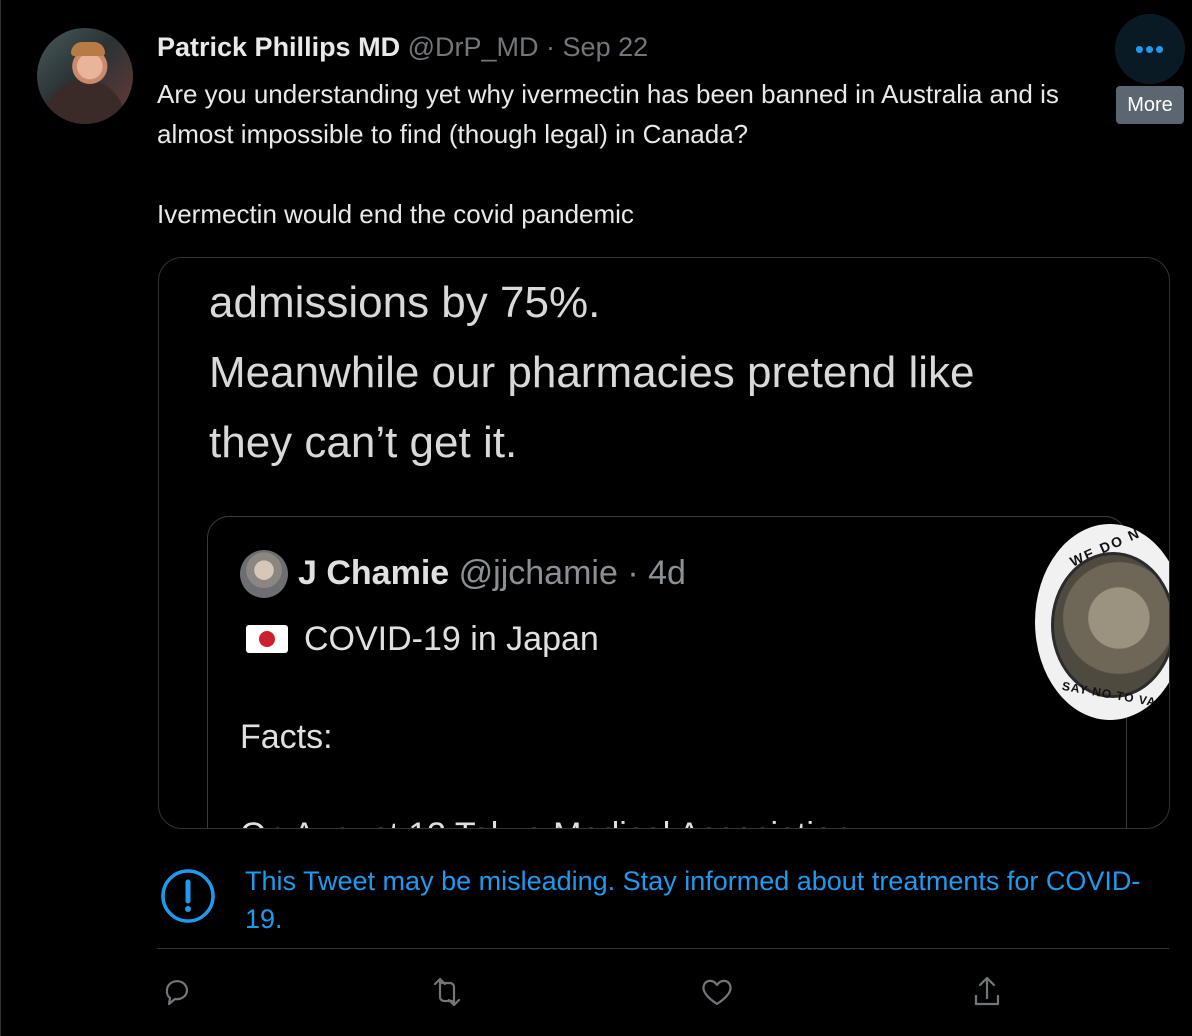 Image resolution: width=1192 pixels, height=1036 pixels. Describe the element at coordinates (717, 992) in the screenshot. I see `like-icon` at that location.